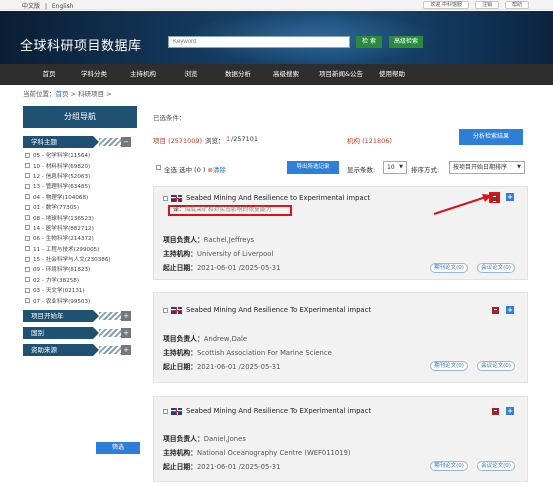 The image size is (553, 486). What do you see at coordinates (62, 94) in the screenshot?
I see `breadcrumb-home-link: 首页` at bounding box center [62, 94].